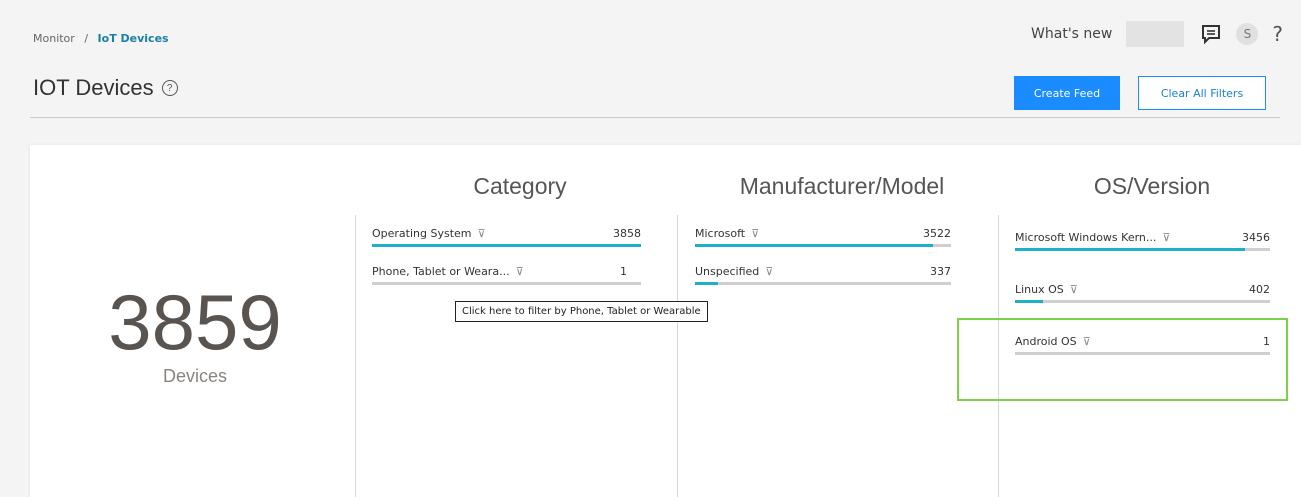 The width and height of the screenshot is (1301, 497). Describe the element at coordinates (93, 87) in the screenshot. I see `page-title-text: IOT Devices` at that location.